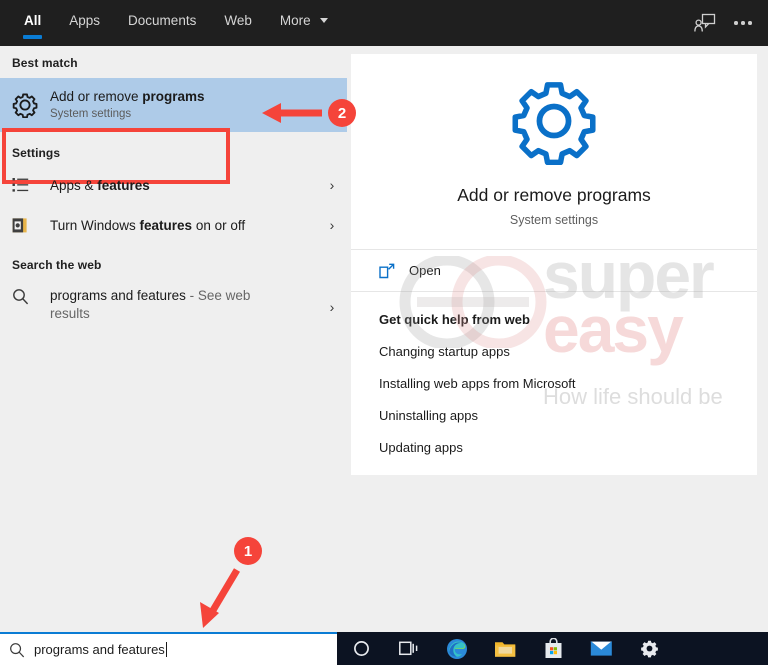  I want to click on tab-all: All, so click(32, 23).